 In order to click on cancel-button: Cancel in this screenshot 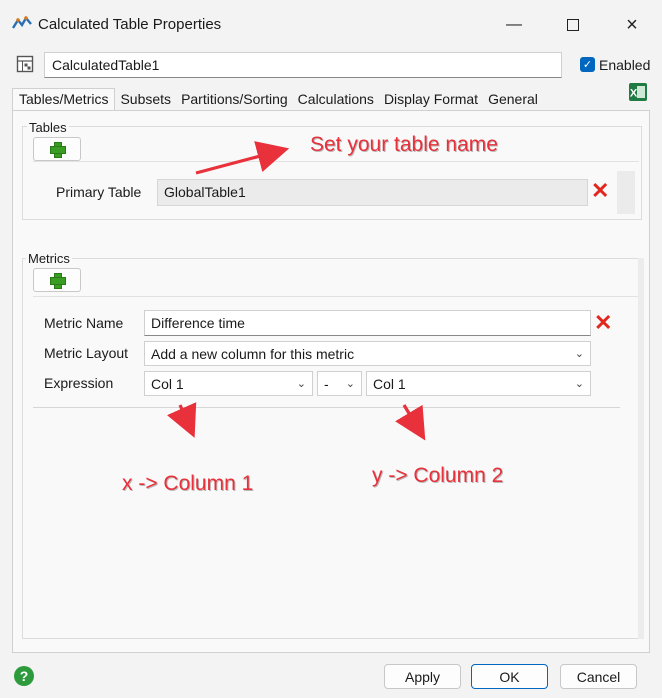, I will do `click(598, 676)`.